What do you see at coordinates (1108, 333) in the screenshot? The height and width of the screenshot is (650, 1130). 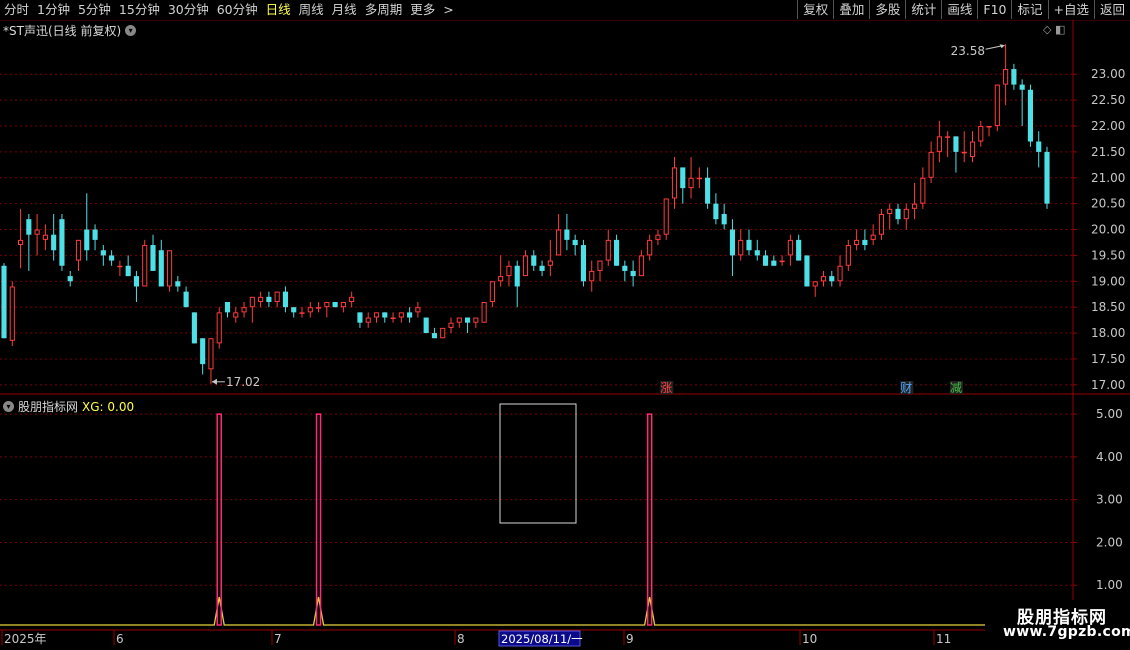 I see `price-tick-label: 18.00` at bounding box center [1108, 333].